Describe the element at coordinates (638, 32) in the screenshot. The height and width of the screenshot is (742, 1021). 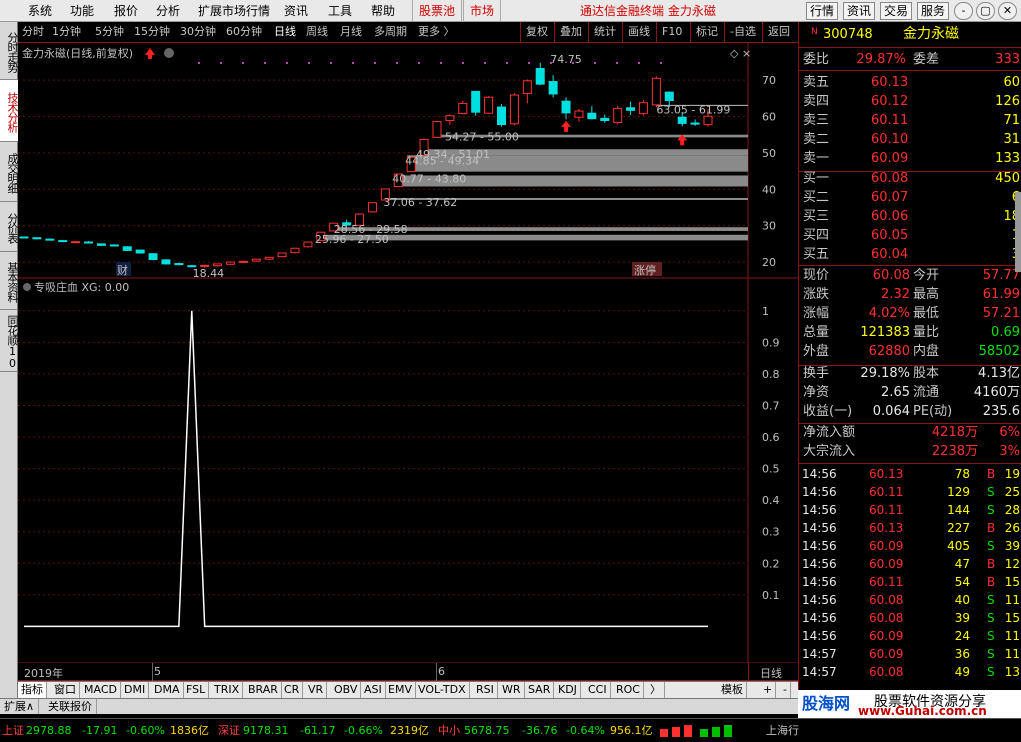
I see `draw-button: 画线` at that location.